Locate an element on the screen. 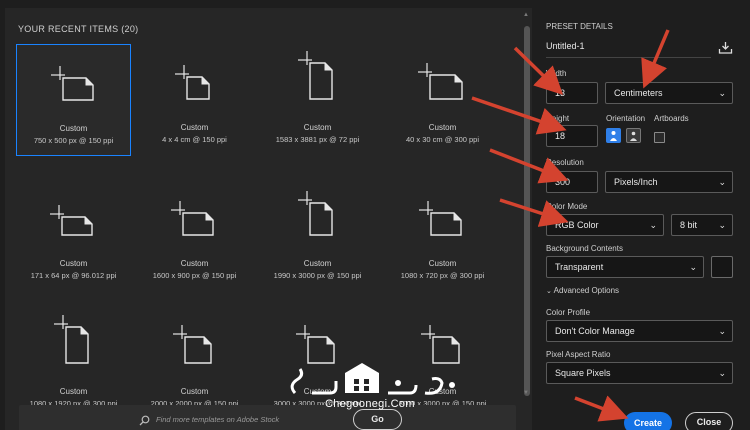 This screenshot has height=430, width=750. watermark-site: Chegoonegi.Com is located at coordinates (370, 404).